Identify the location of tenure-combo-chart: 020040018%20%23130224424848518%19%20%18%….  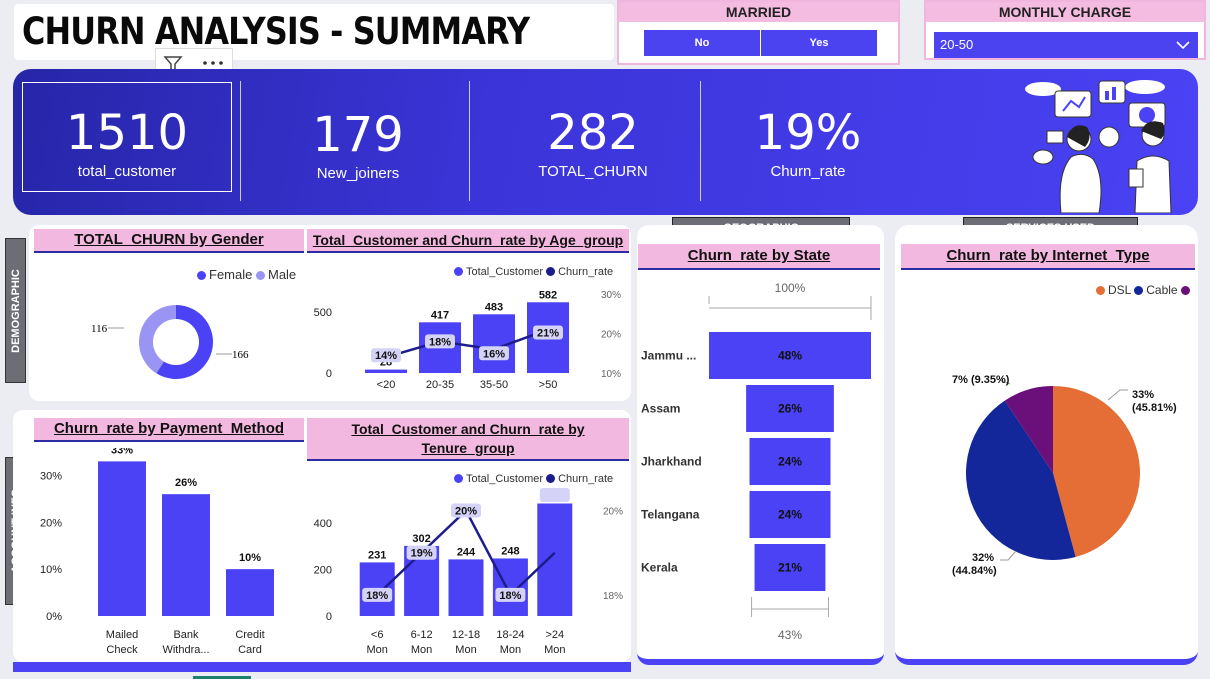
(468, 572).